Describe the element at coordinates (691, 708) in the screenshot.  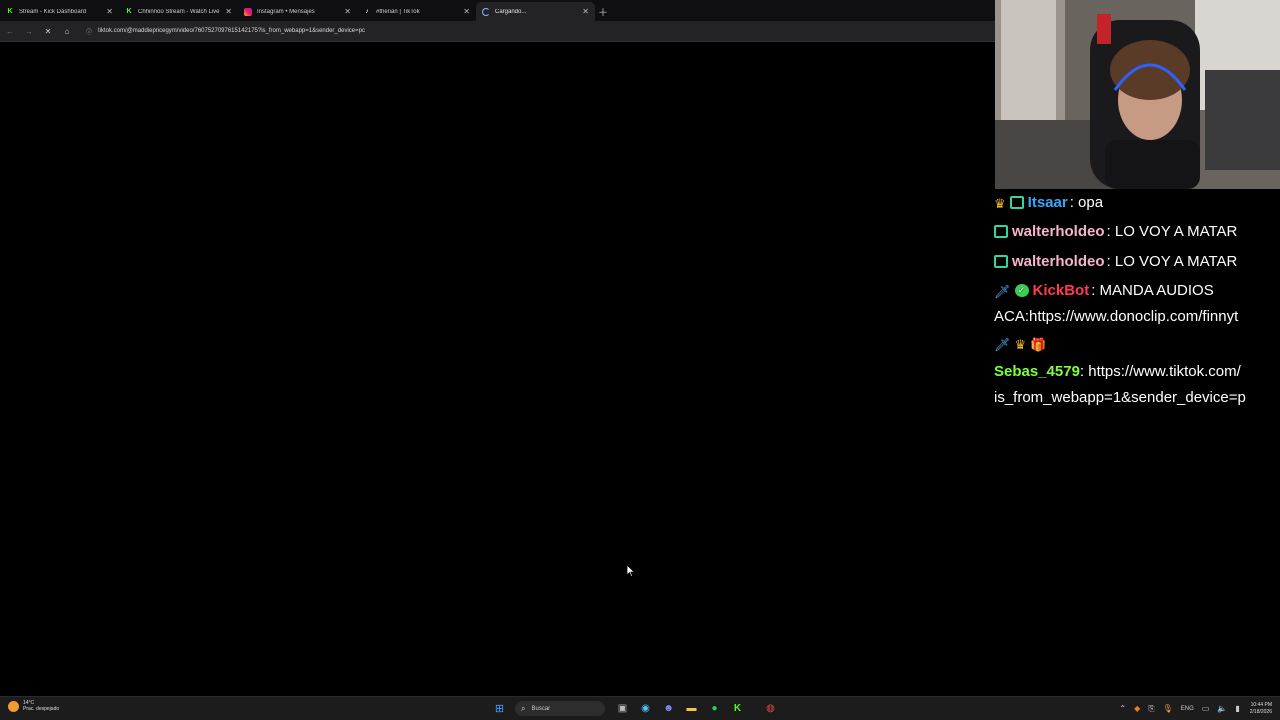
I see `file-explorer-icon: ▬` at that location.